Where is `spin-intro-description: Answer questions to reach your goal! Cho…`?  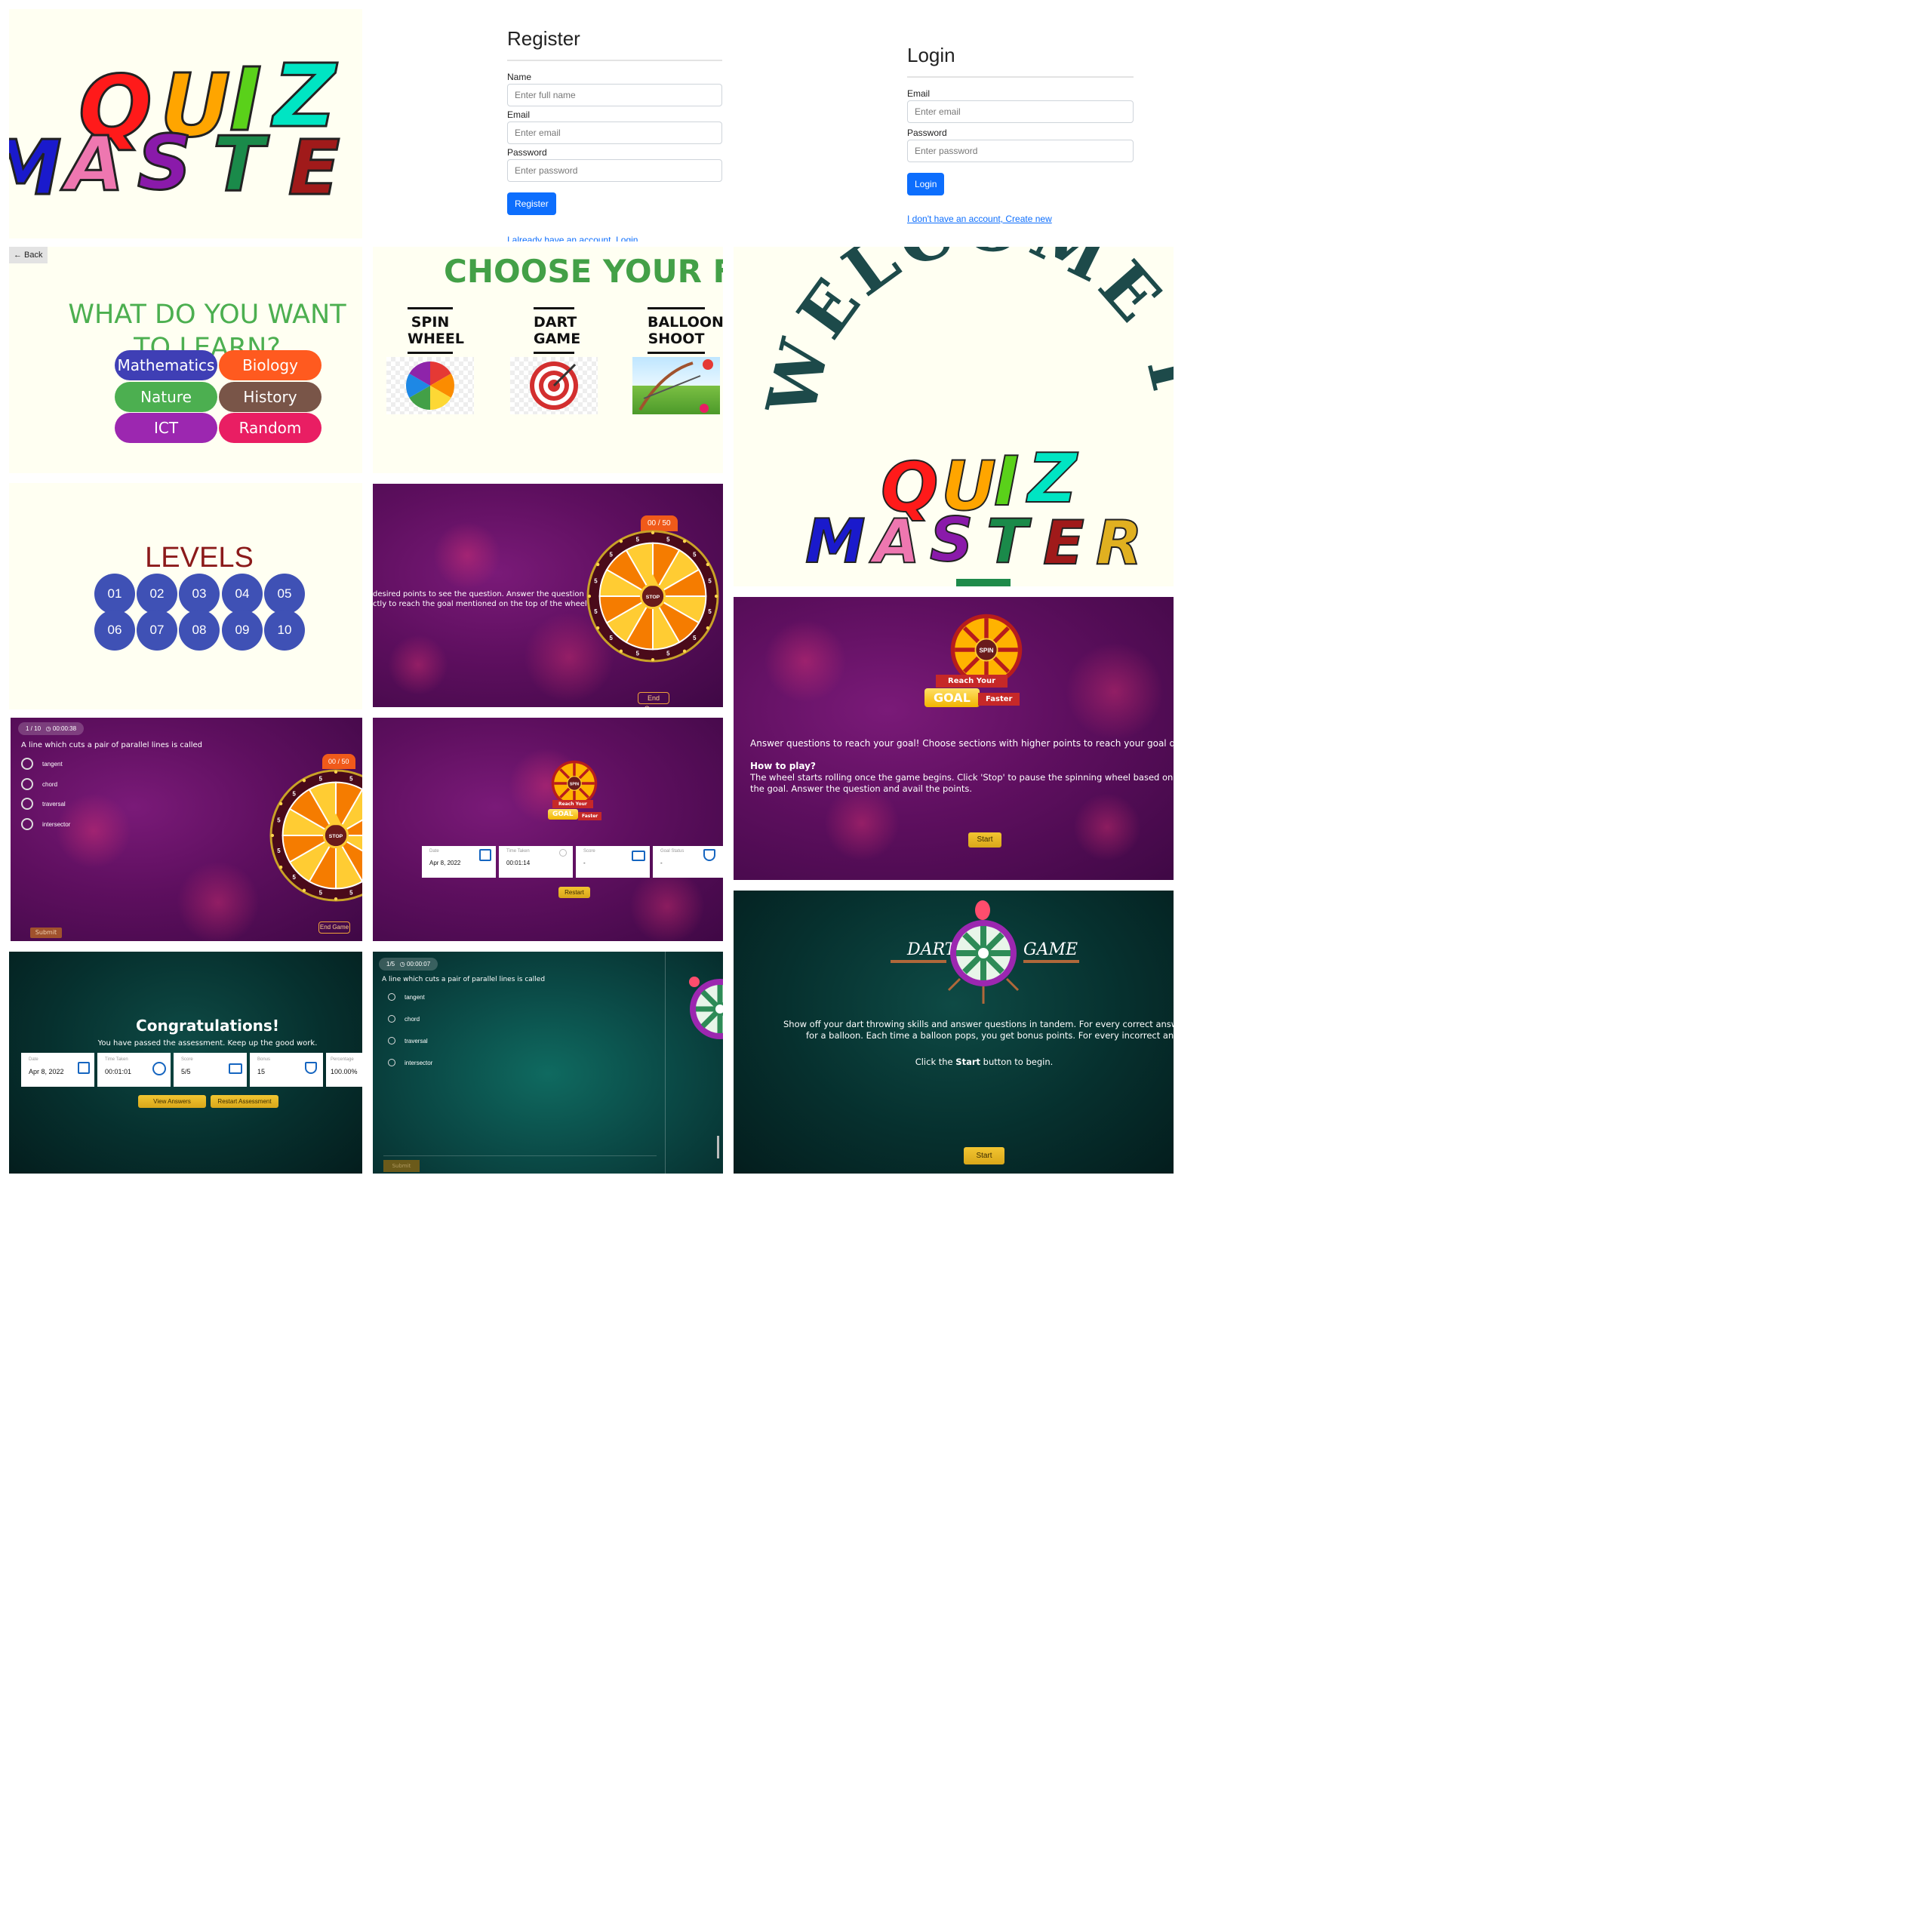
spin-intro-description: Answer questions to reach your goal! Cho… is located at coordinates (962, 743).